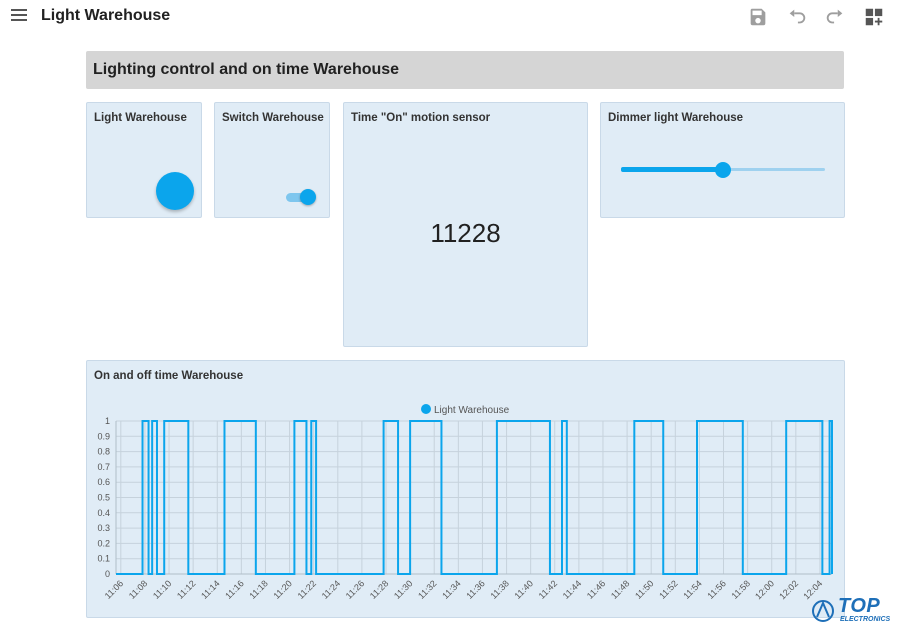 This screenshot has width=900, height=635. What do you see at coordinates (186, 589) in the screenshot?
I see `x-tick-label: 11:12` at bounding box center [186, 589].